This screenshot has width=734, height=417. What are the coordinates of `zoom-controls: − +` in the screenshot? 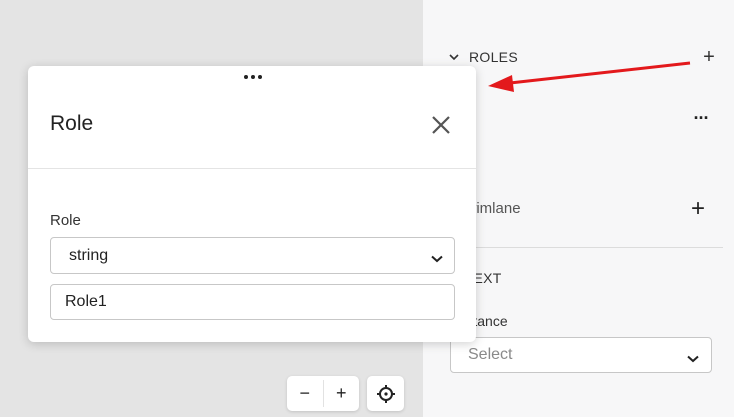 It's located at (323, 393).